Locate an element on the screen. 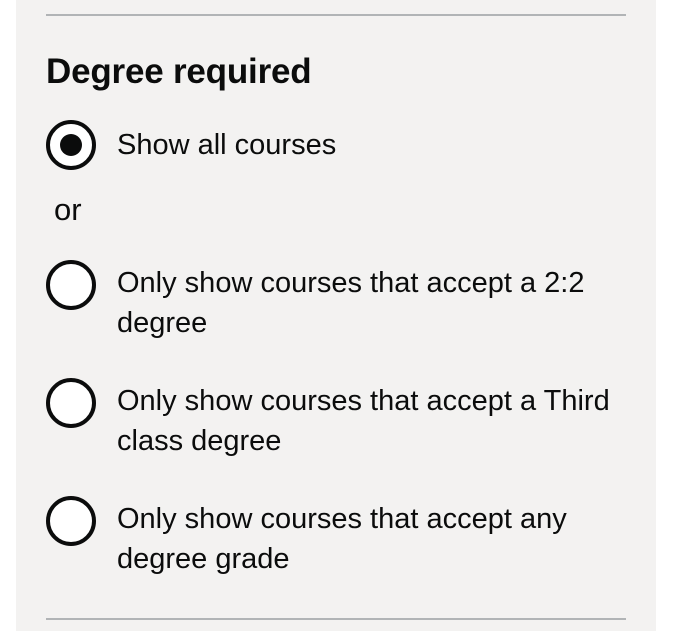 This screenshot has width=673, height=631. section-divider-bottom is located at coordinates (336, 619).